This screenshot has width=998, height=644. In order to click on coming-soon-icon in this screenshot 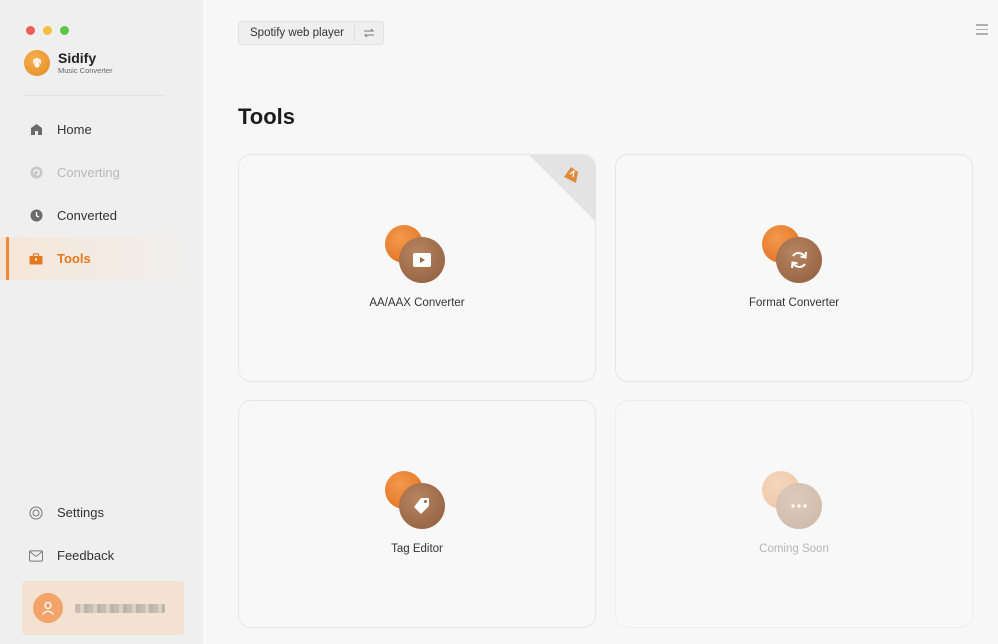, I will do `click(794, 500)`.